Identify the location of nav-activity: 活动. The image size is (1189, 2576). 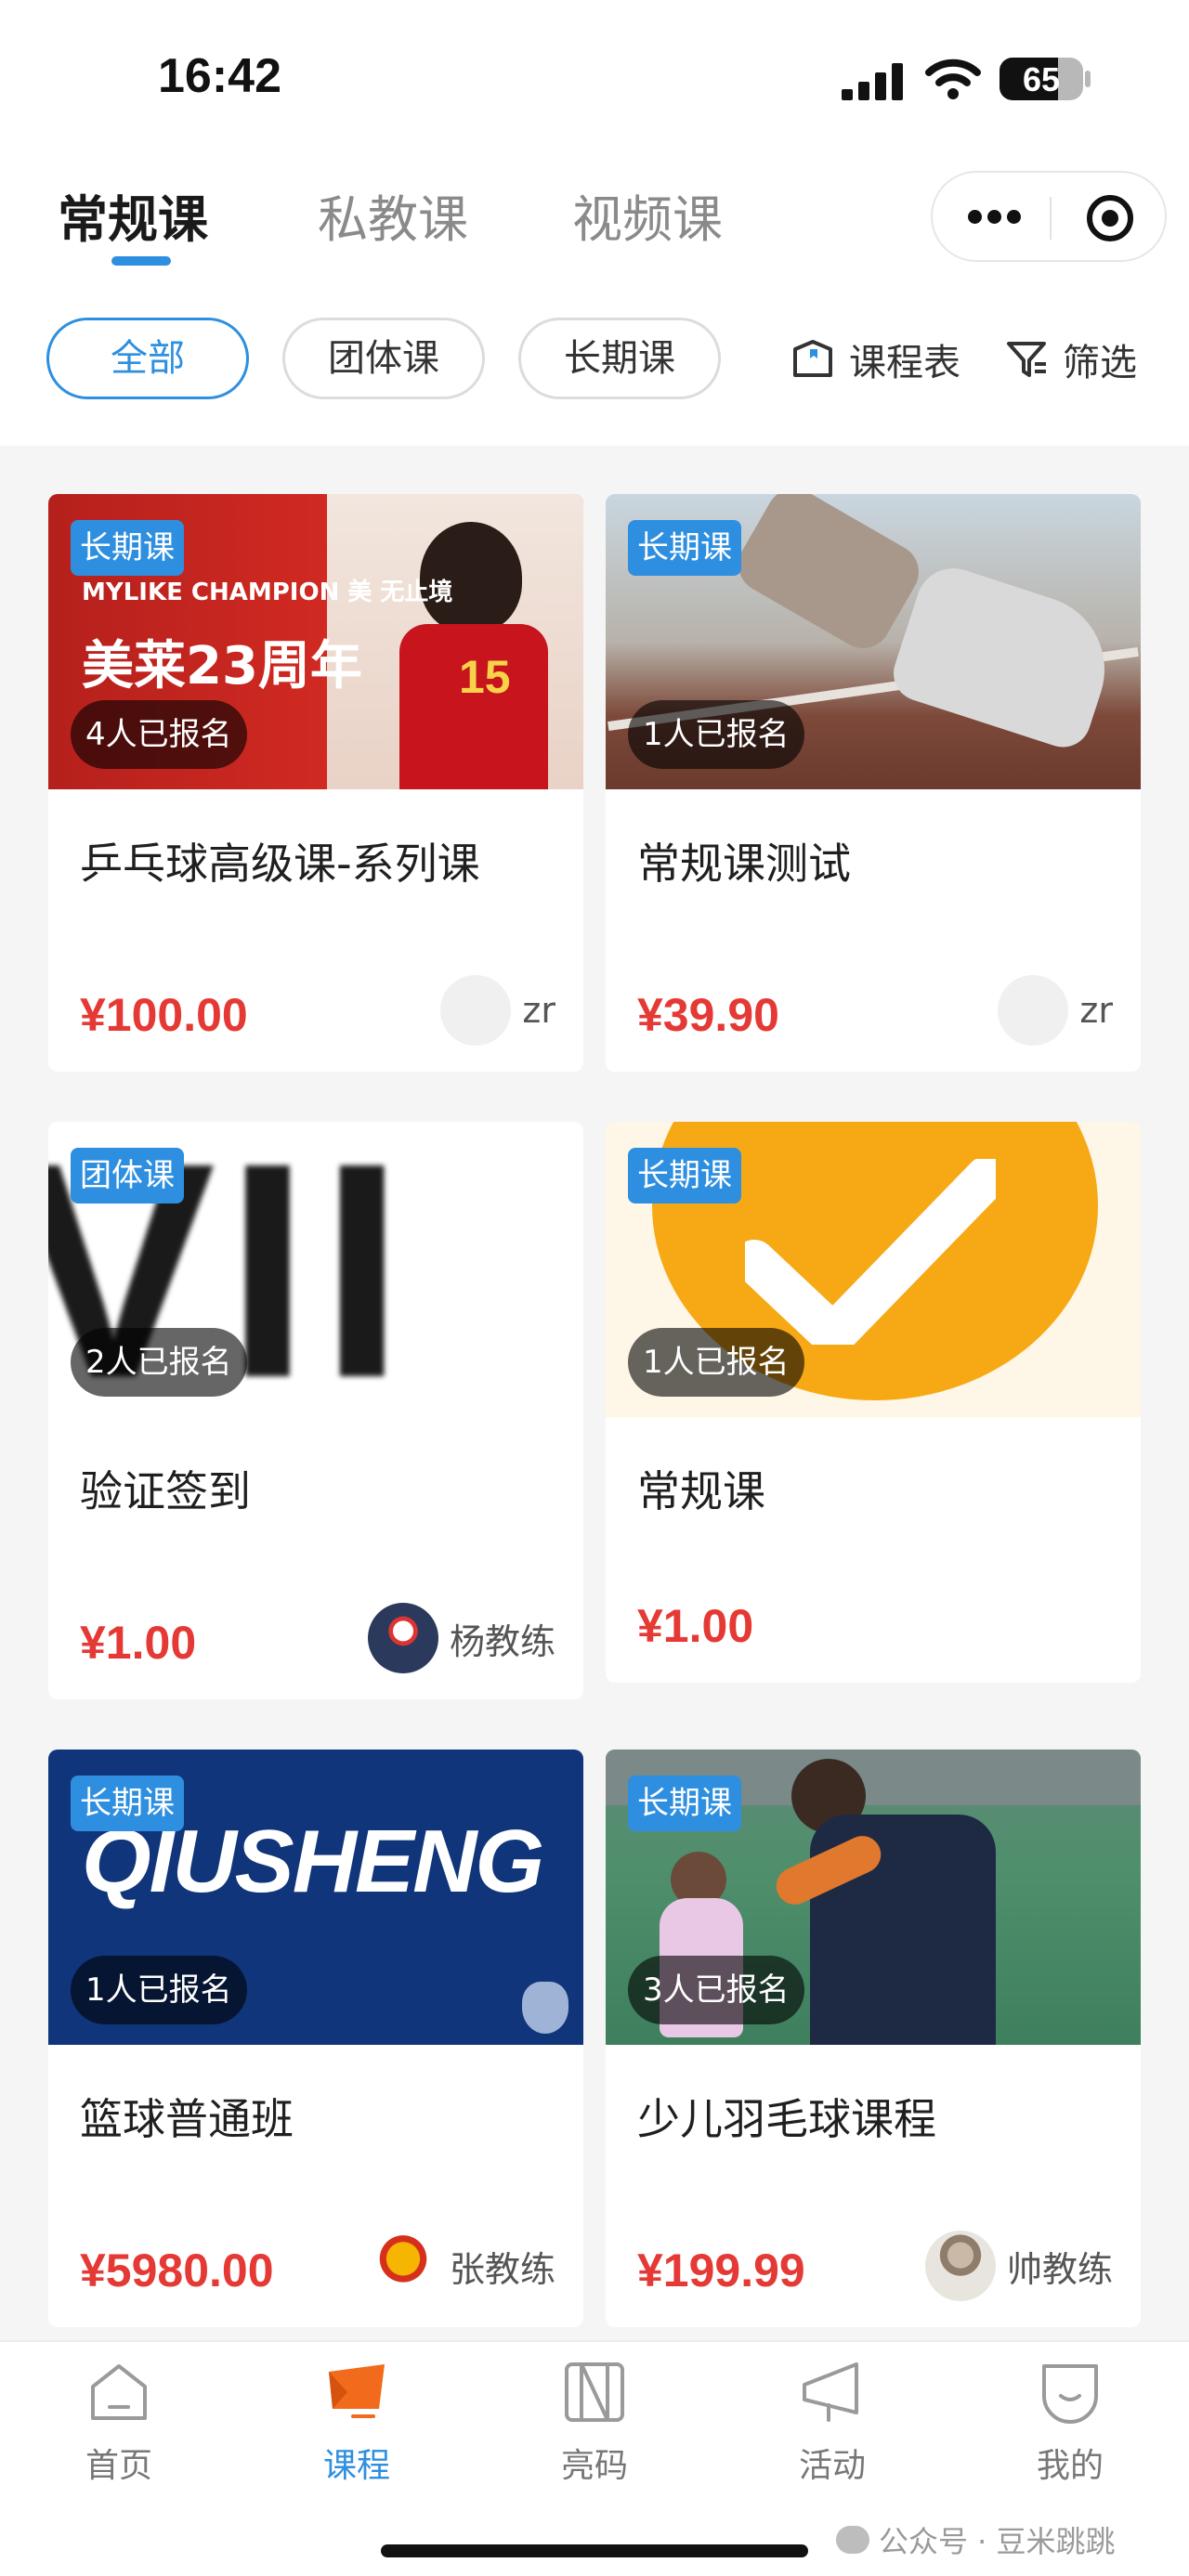
(832, 2421).